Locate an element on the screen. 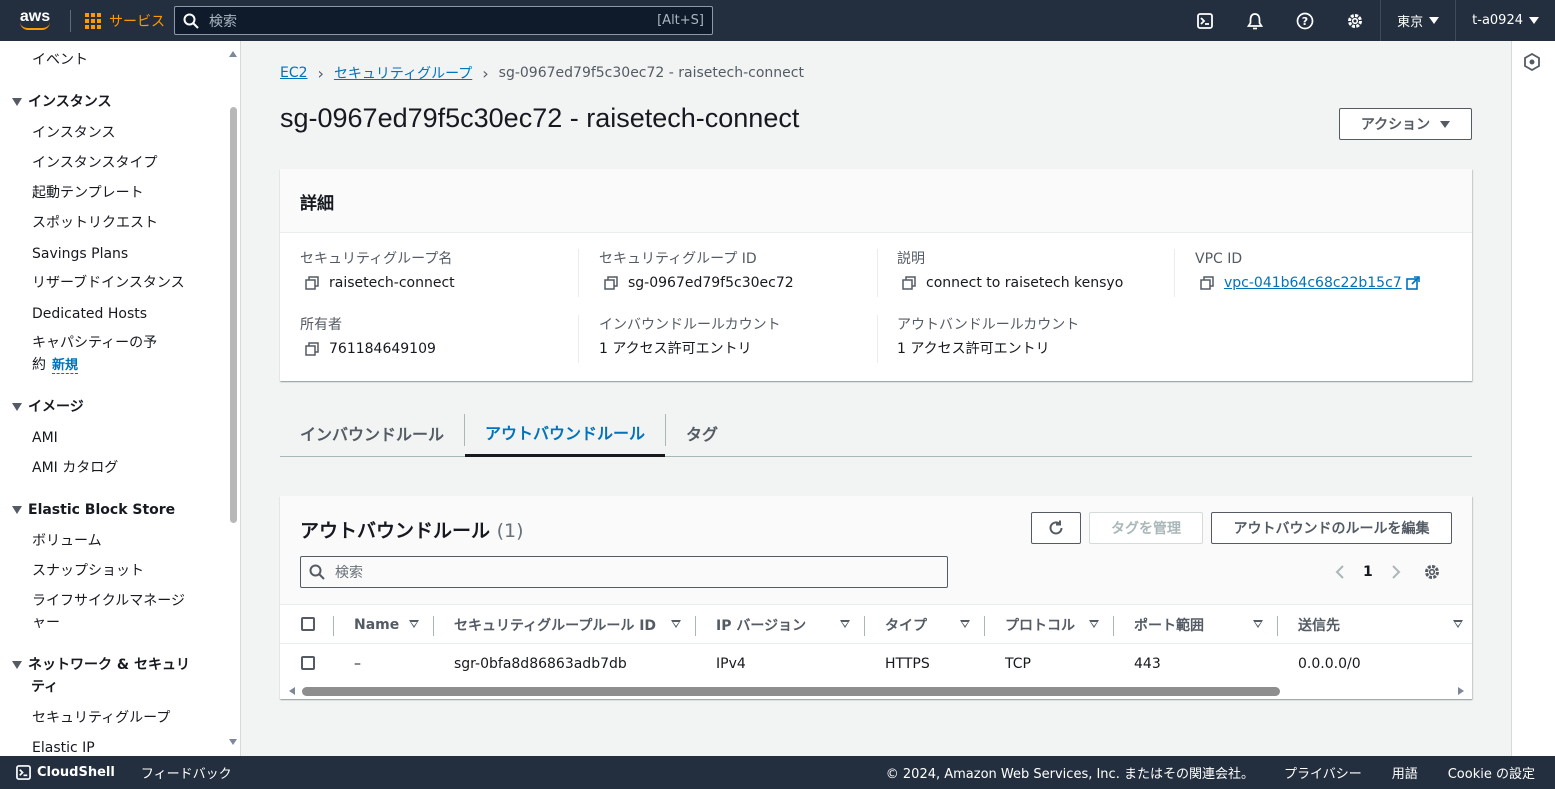 This screenshot has height=789, width=1555. rules-title-text: アウトバウンドルール is located at coordinates (395, 531).